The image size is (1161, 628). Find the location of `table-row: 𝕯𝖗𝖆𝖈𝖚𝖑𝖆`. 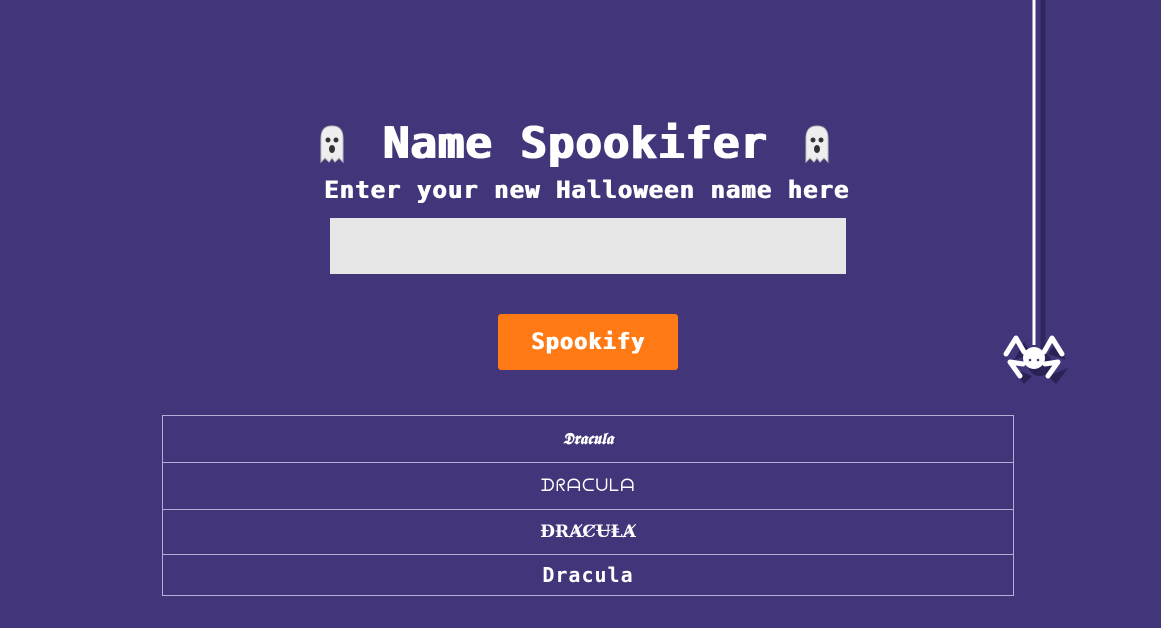

table-row: 𝕯𝖗𝖆𝖈𝖚𝖑𝖆 is located at coordinates (588, 439).